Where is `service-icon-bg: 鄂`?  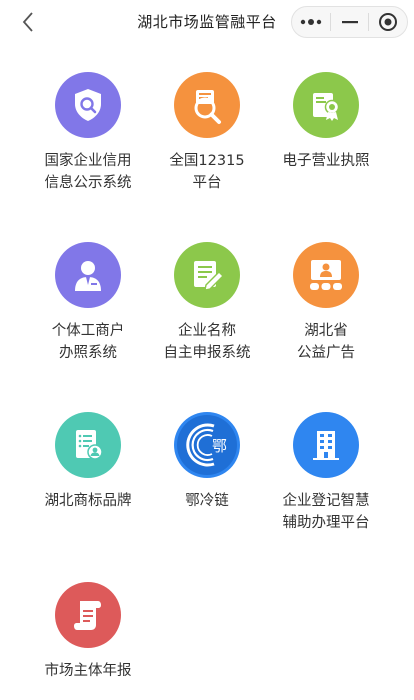
service-icon-bg: 鄂 is located at coordinates (207, 445).